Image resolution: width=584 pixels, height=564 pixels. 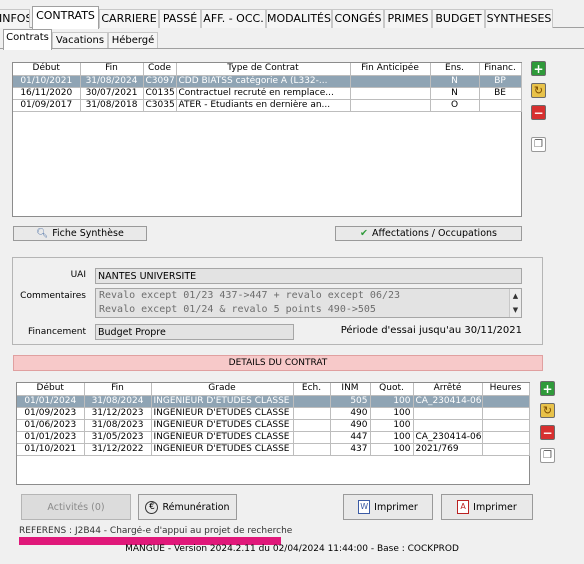 I want to click on cell-inm: 505, so click(x=350, y=401).